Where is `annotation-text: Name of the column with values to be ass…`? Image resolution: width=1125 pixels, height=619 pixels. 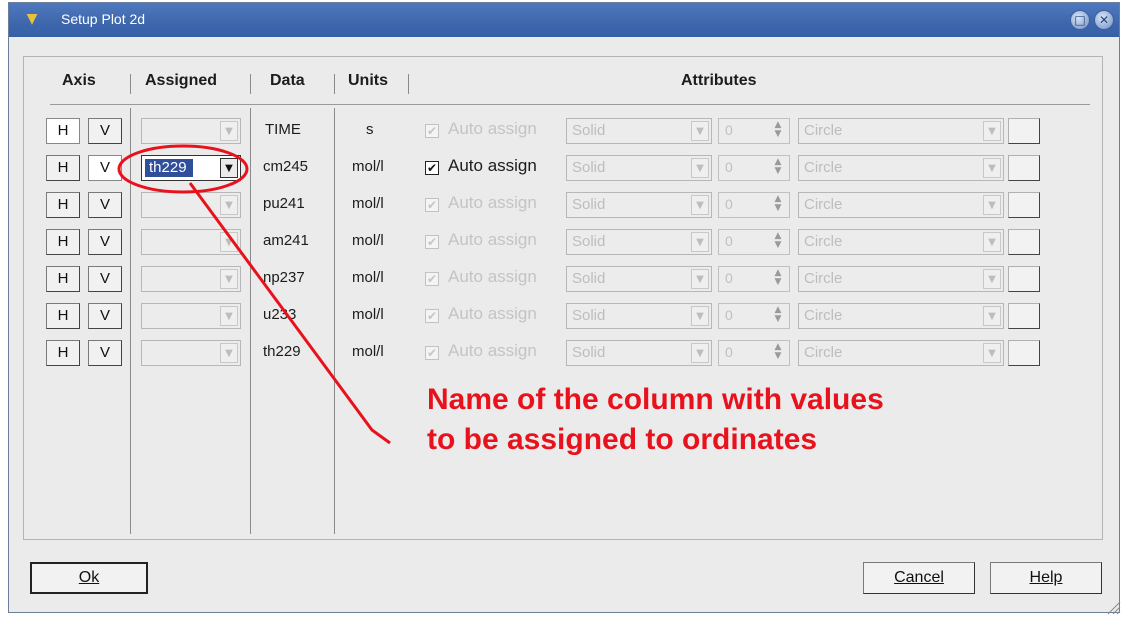
annotation-text: Name of the column with values to be ass… is located at coordinates (737, 420).